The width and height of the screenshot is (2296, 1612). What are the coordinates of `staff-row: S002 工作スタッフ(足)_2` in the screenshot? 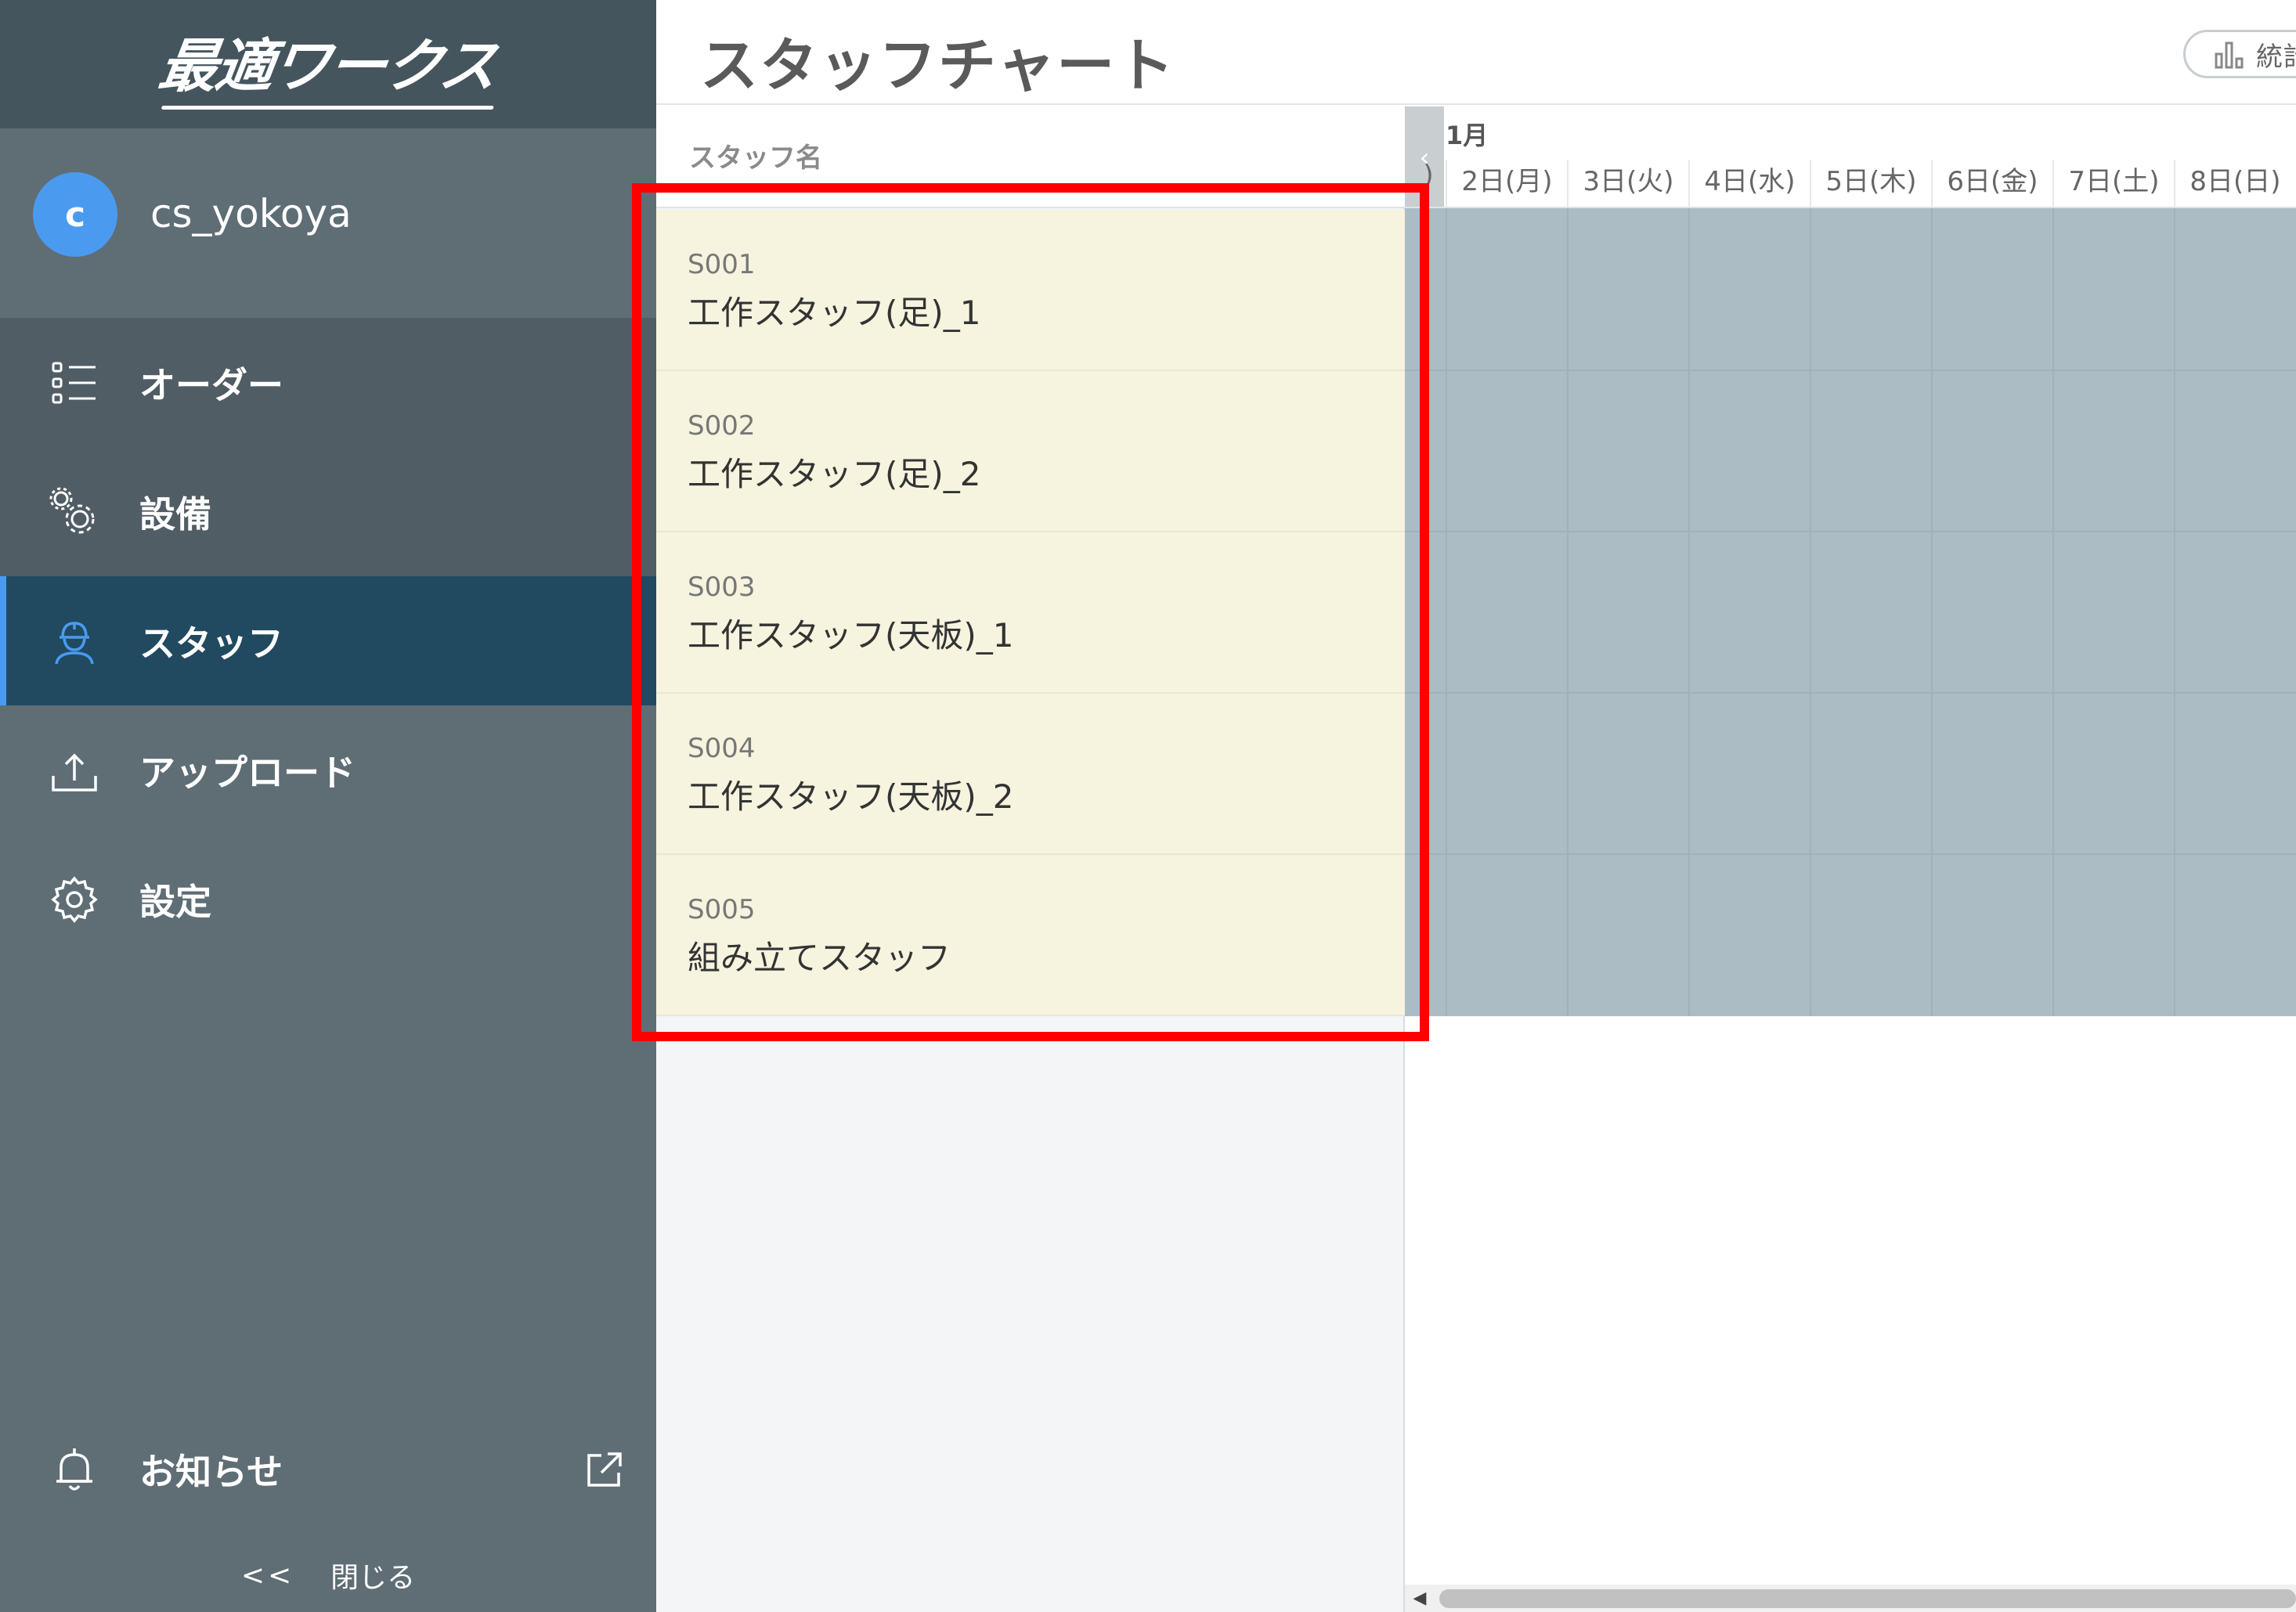 It's located at (1030, 451).